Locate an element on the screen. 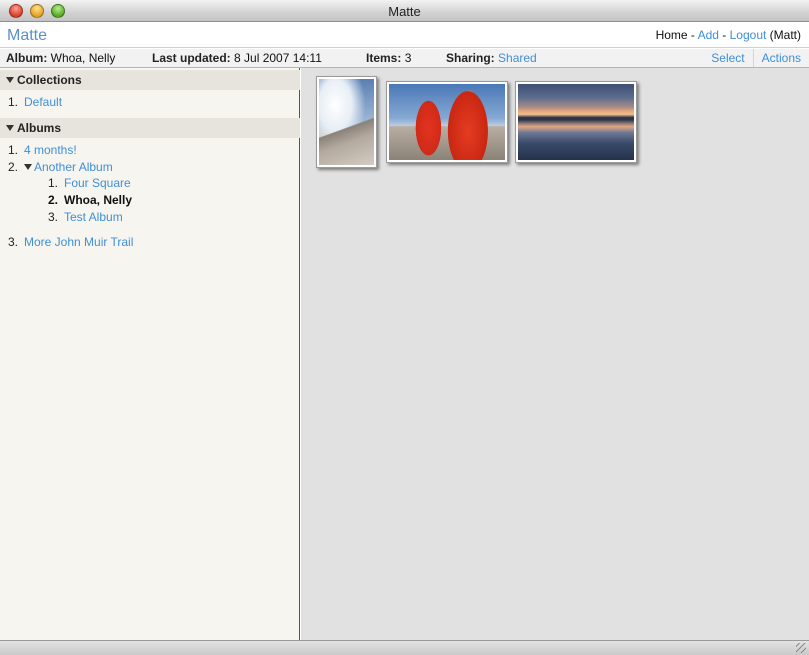  album-link-4-months: 4 months! is located at coordinates (50, 150).